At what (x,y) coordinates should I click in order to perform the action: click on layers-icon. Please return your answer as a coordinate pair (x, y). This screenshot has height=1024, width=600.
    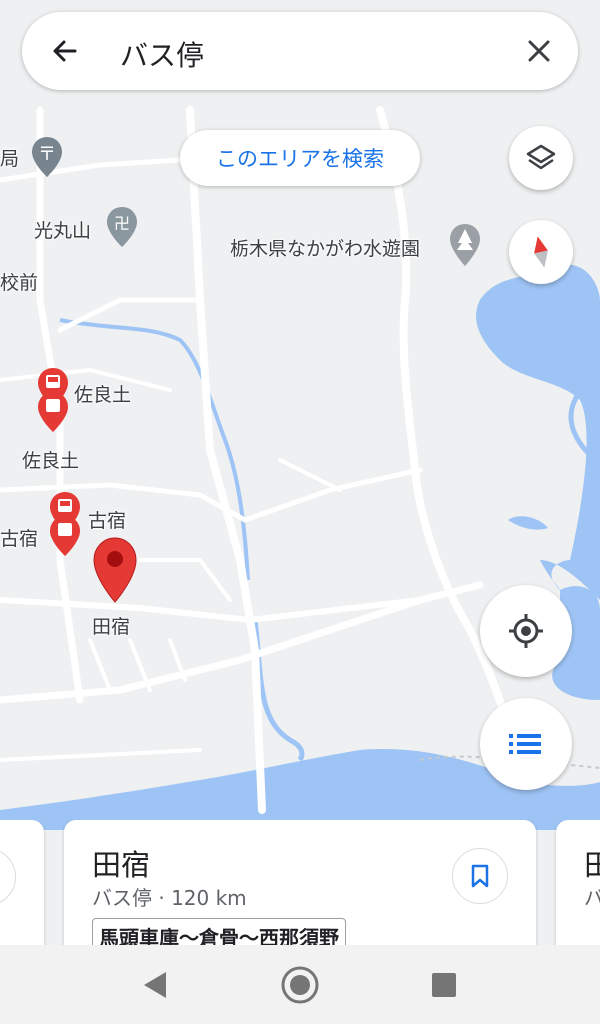
    Looking at the image, I should click on (541, 157).